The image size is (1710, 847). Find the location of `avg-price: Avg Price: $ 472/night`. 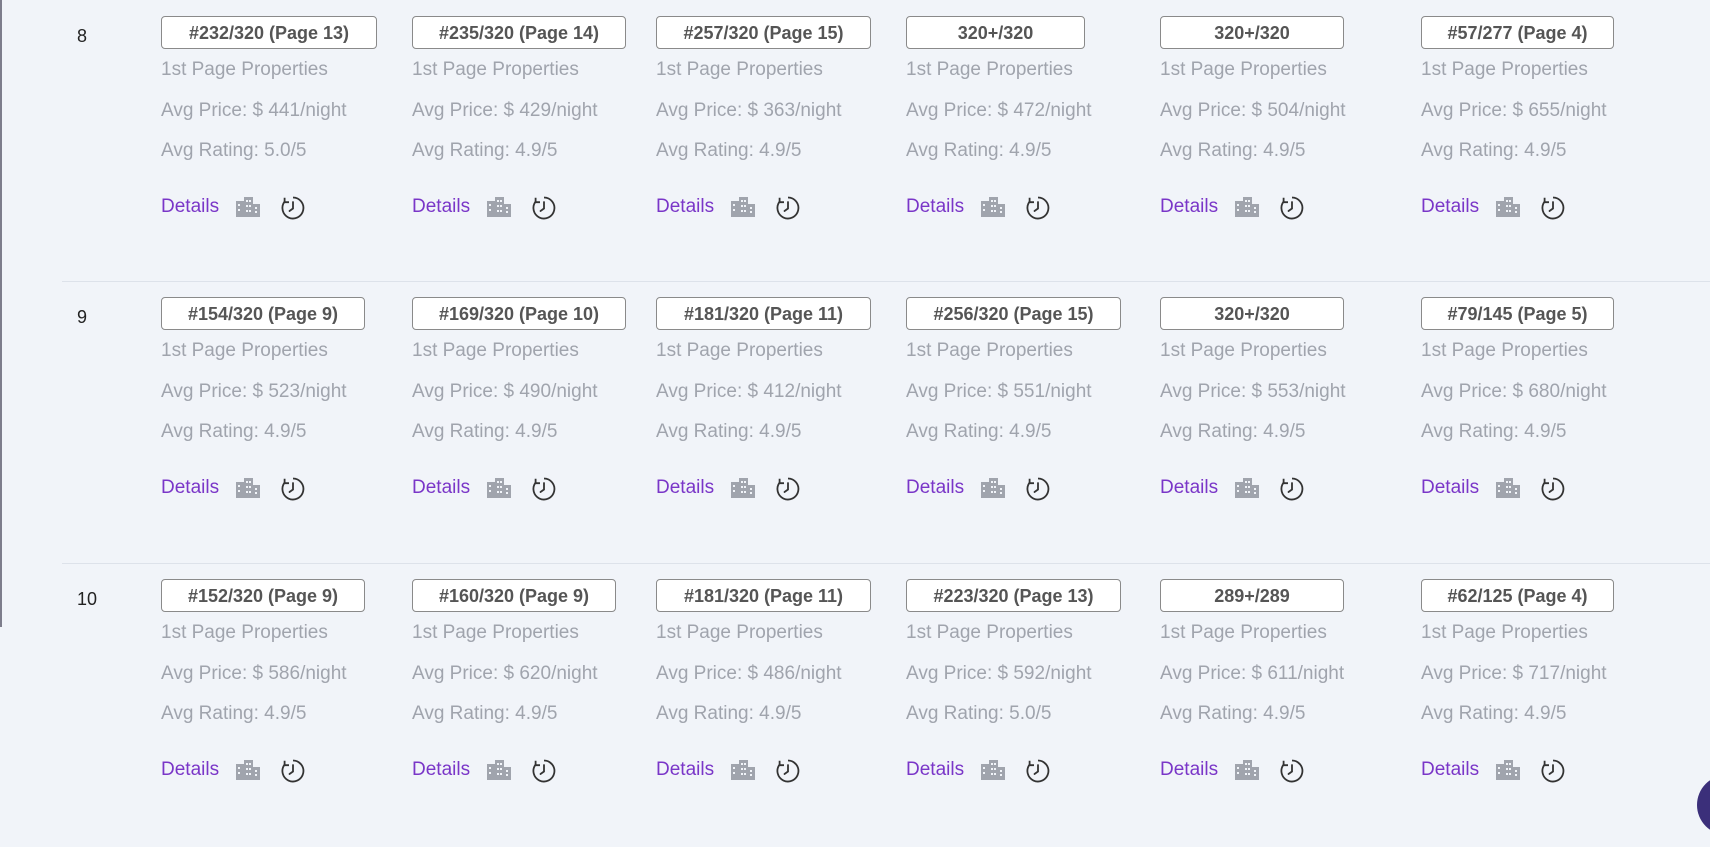

avg-price: Avg Price: $ 472/night is located at coordinates (999, 110).